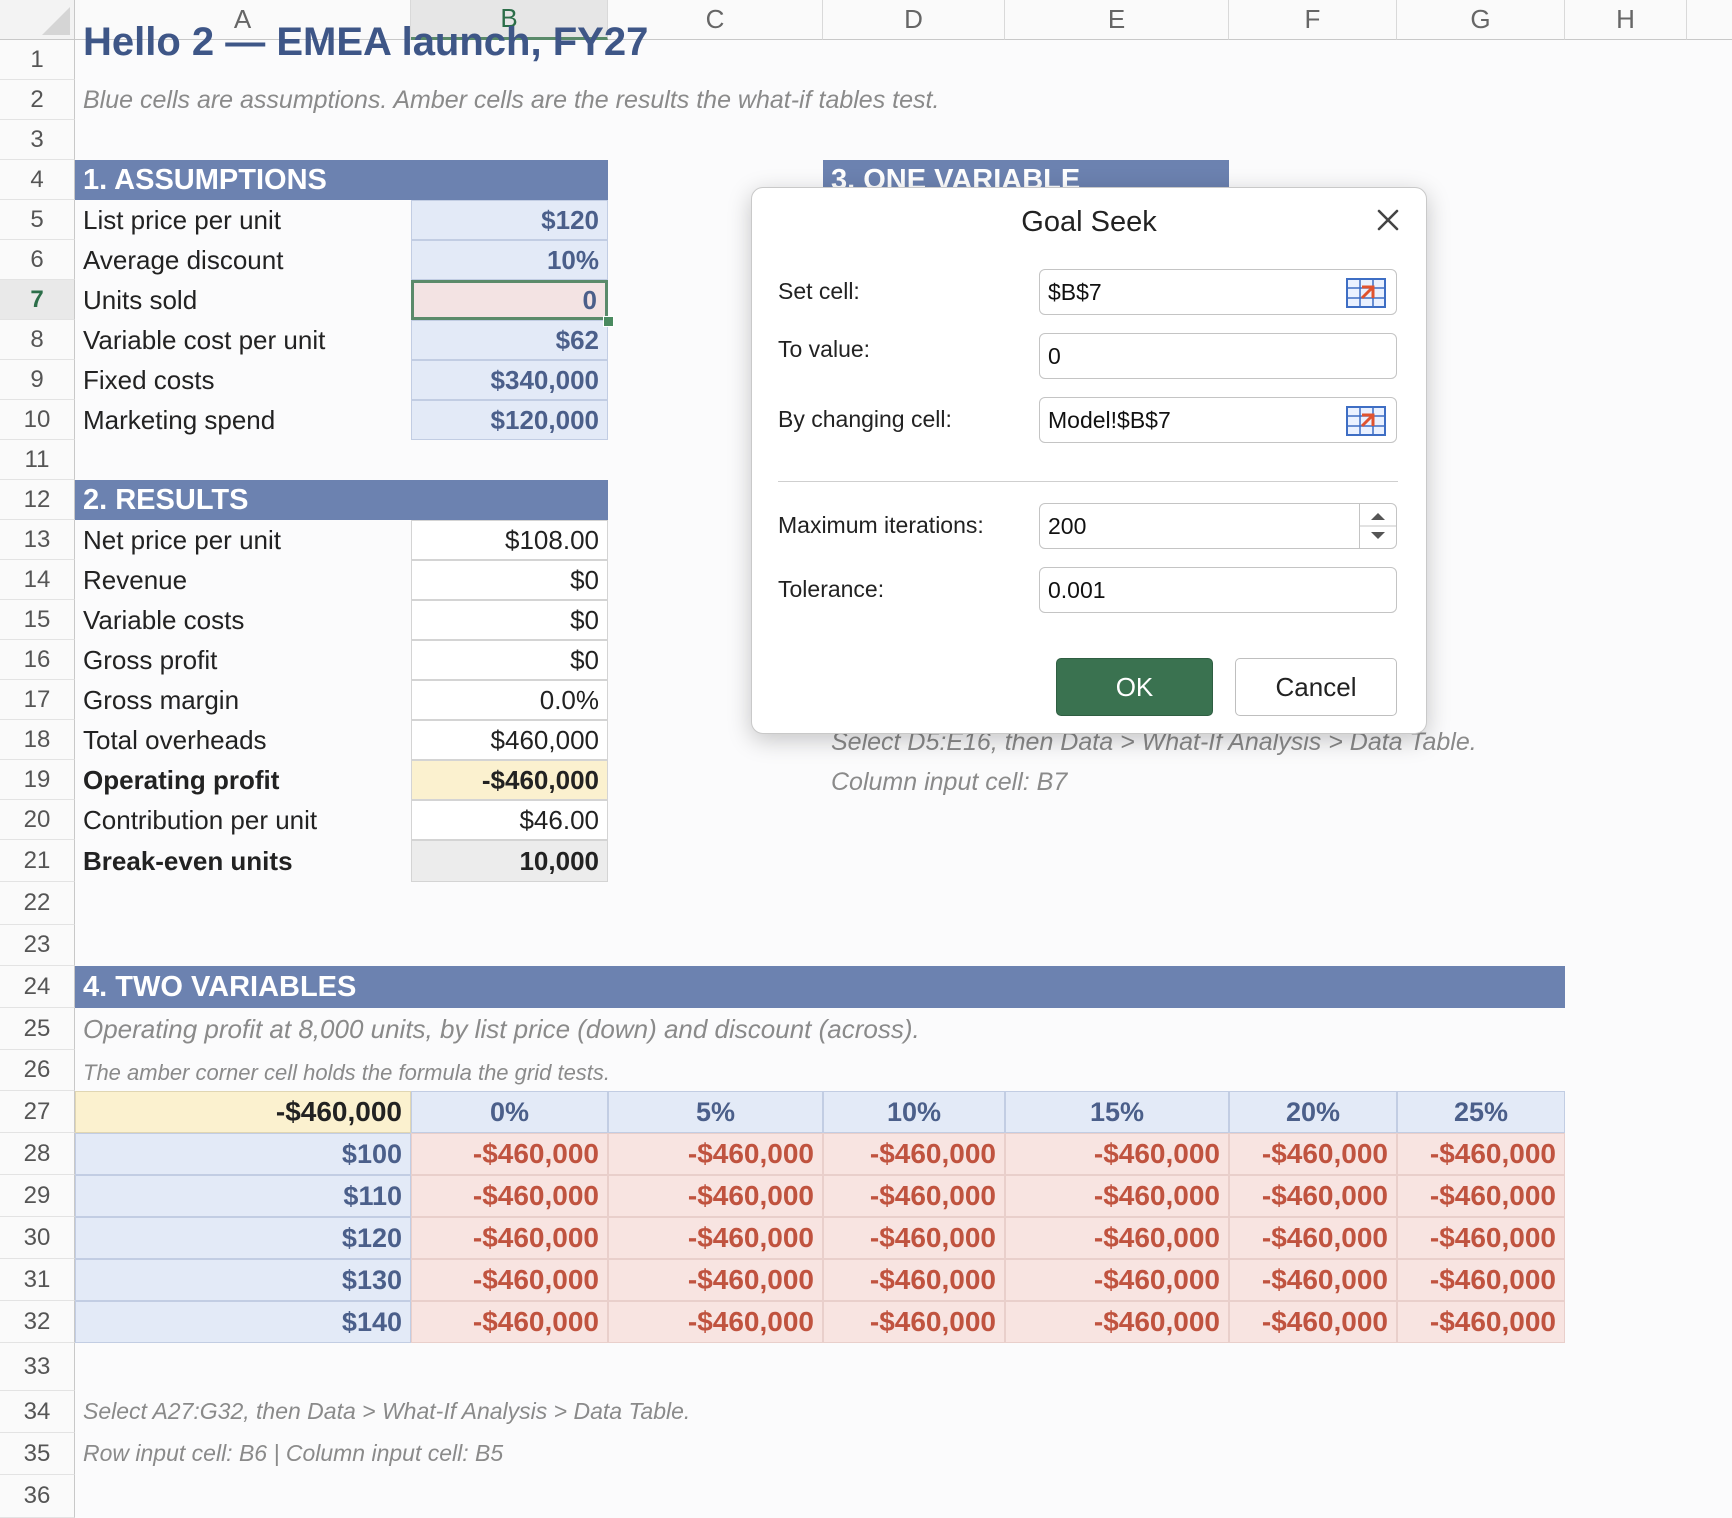 This screenshot has height=1518, width=1732. I want to click on row-header-16: 16, so click(37, 660).